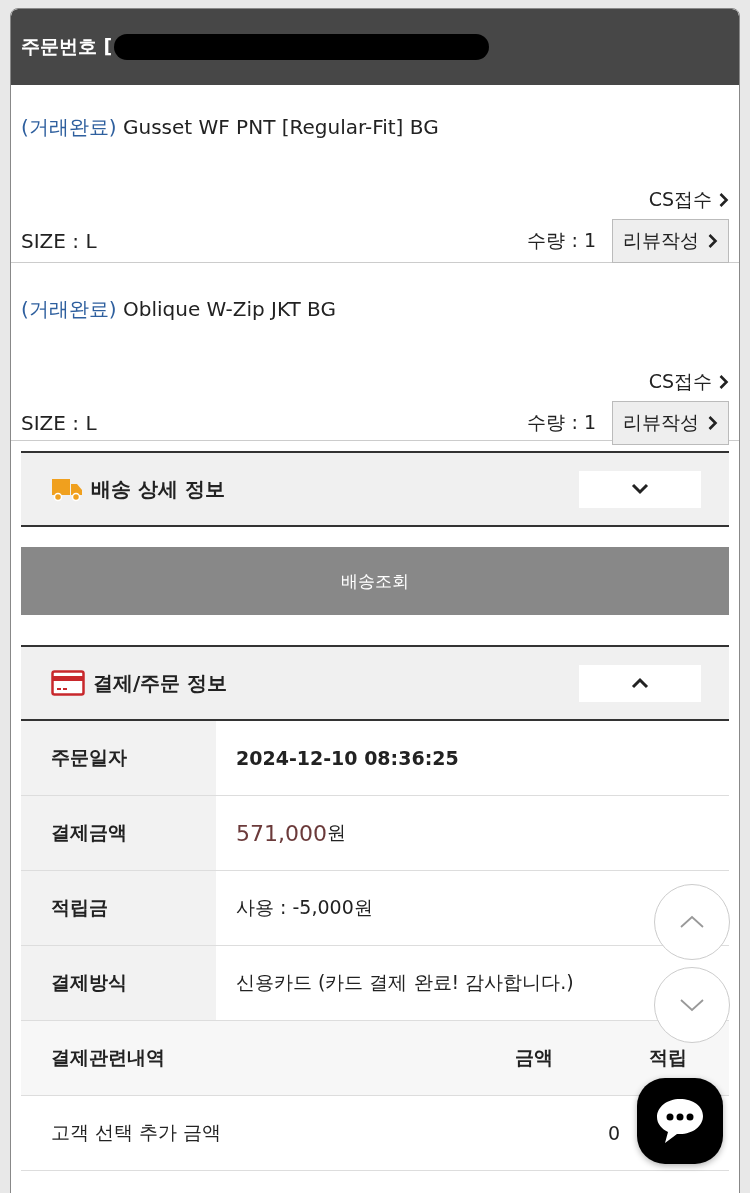 This screenshot has width=750, height=1193. Describe the element at coordinates (68, 683) in the screenshot. I see `credit-card-icon` at that location.